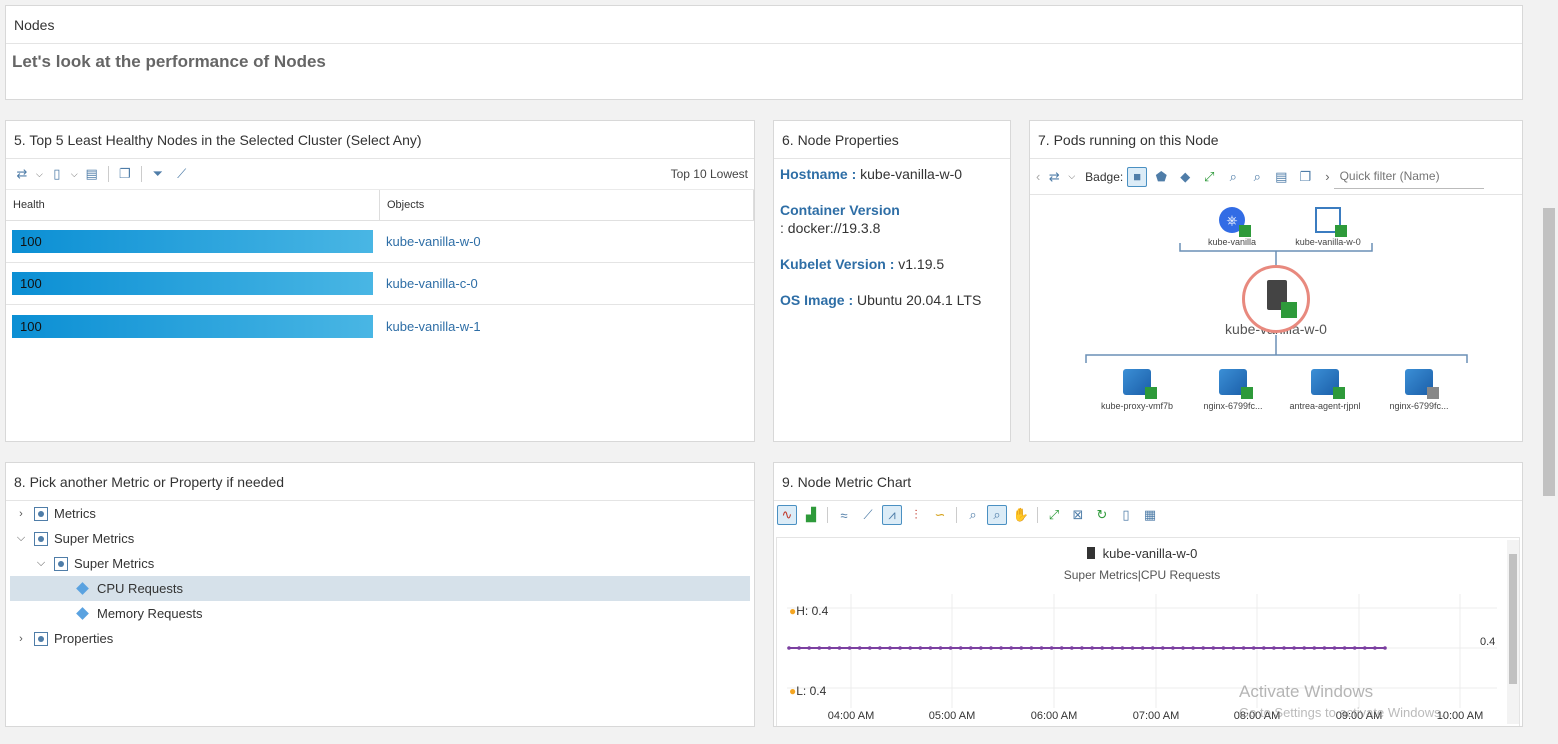 The width and height of the screenshot is (1558, 744). I want to click on filter-icon: ⏷, so click(158, 174).